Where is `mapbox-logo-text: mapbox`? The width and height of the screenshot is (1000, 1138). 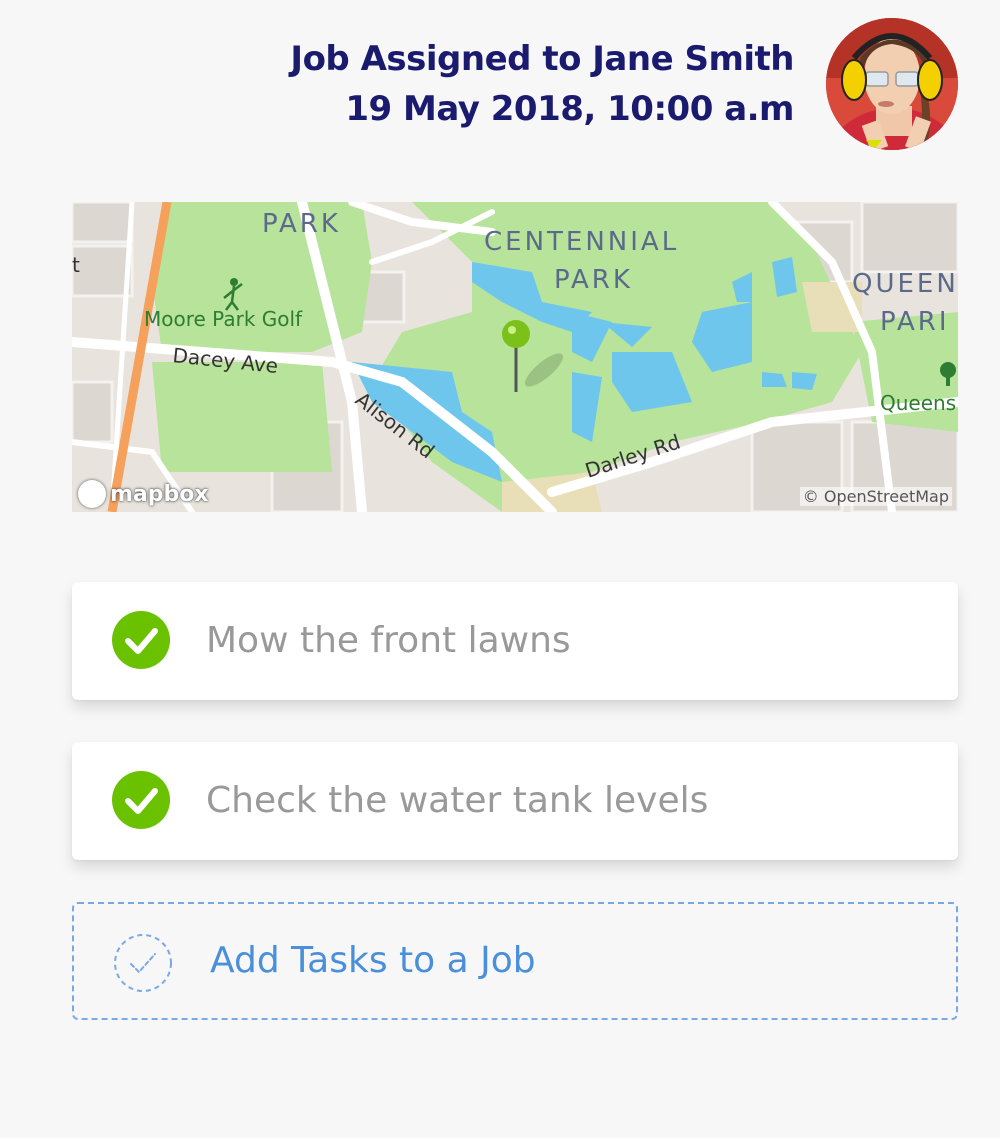 mapbox-logo-text: mapbox is located at coordinates (159, 494).